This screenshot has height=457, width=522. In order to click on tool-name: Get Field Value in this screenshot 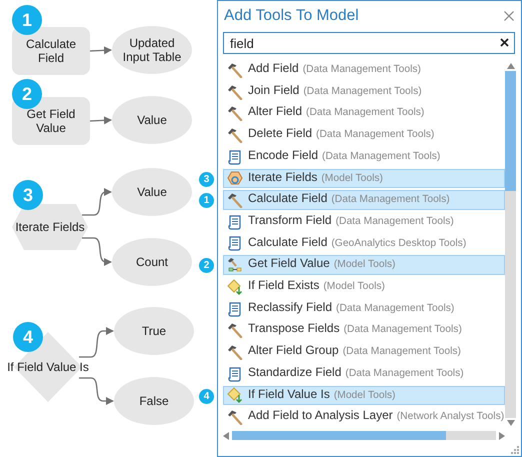, I will do `click(289, 263)`.